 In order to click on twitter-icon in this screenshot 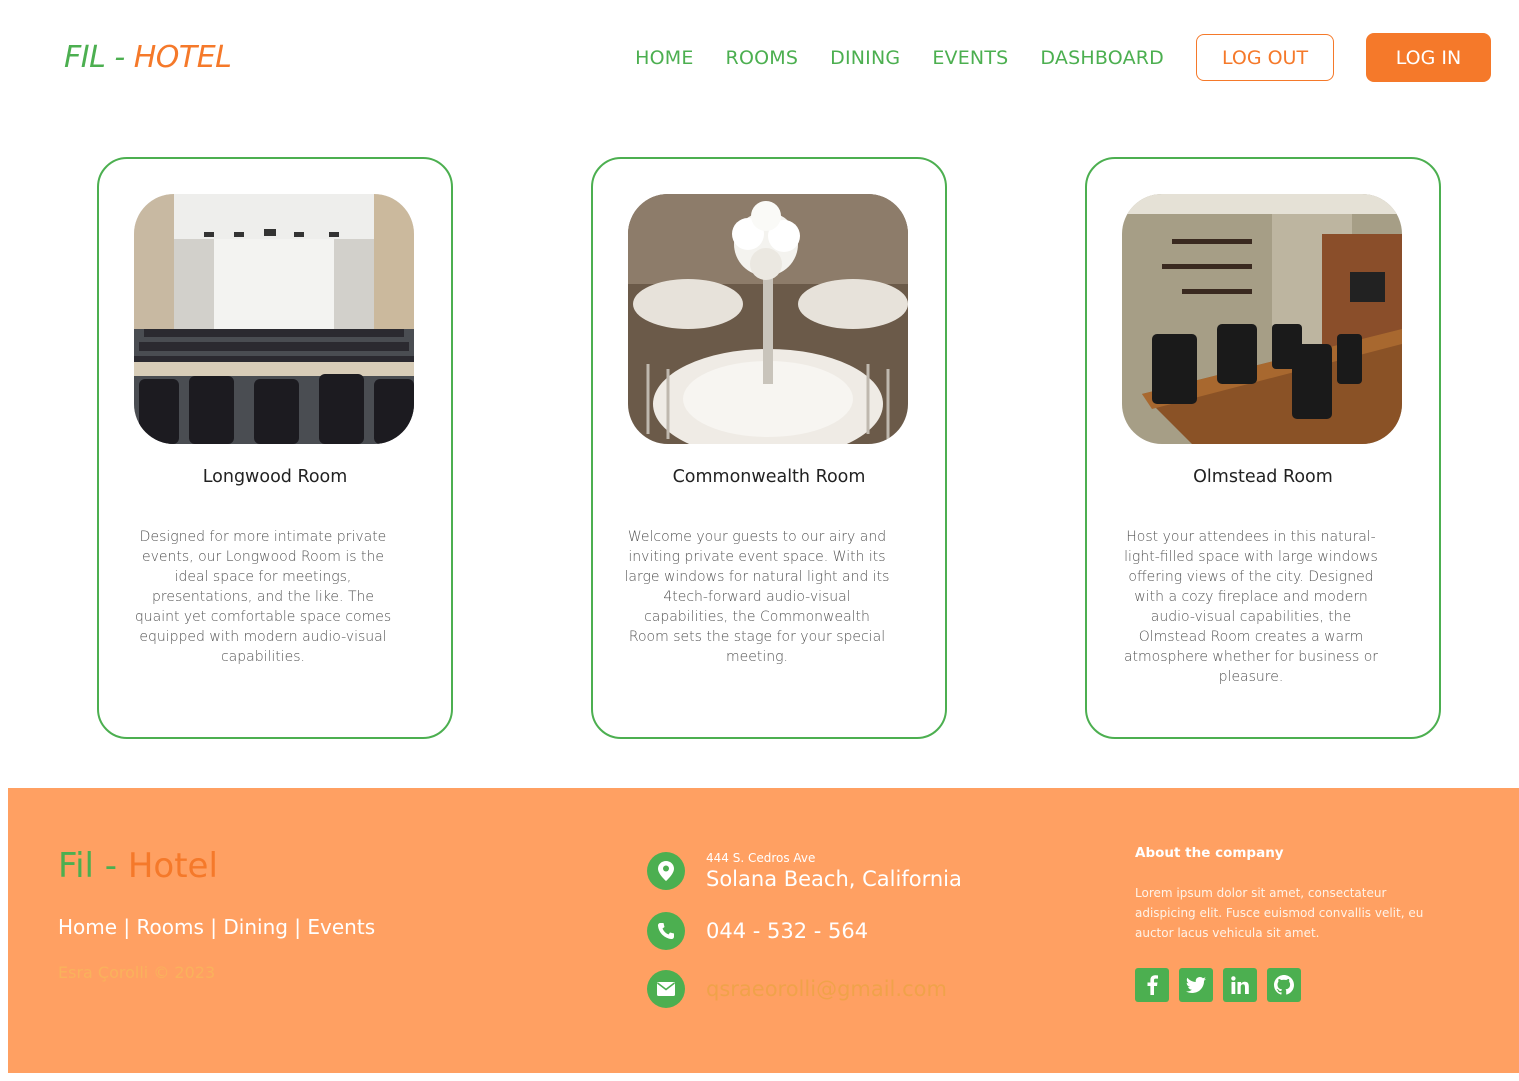, I will do `click(1196, 985)`.